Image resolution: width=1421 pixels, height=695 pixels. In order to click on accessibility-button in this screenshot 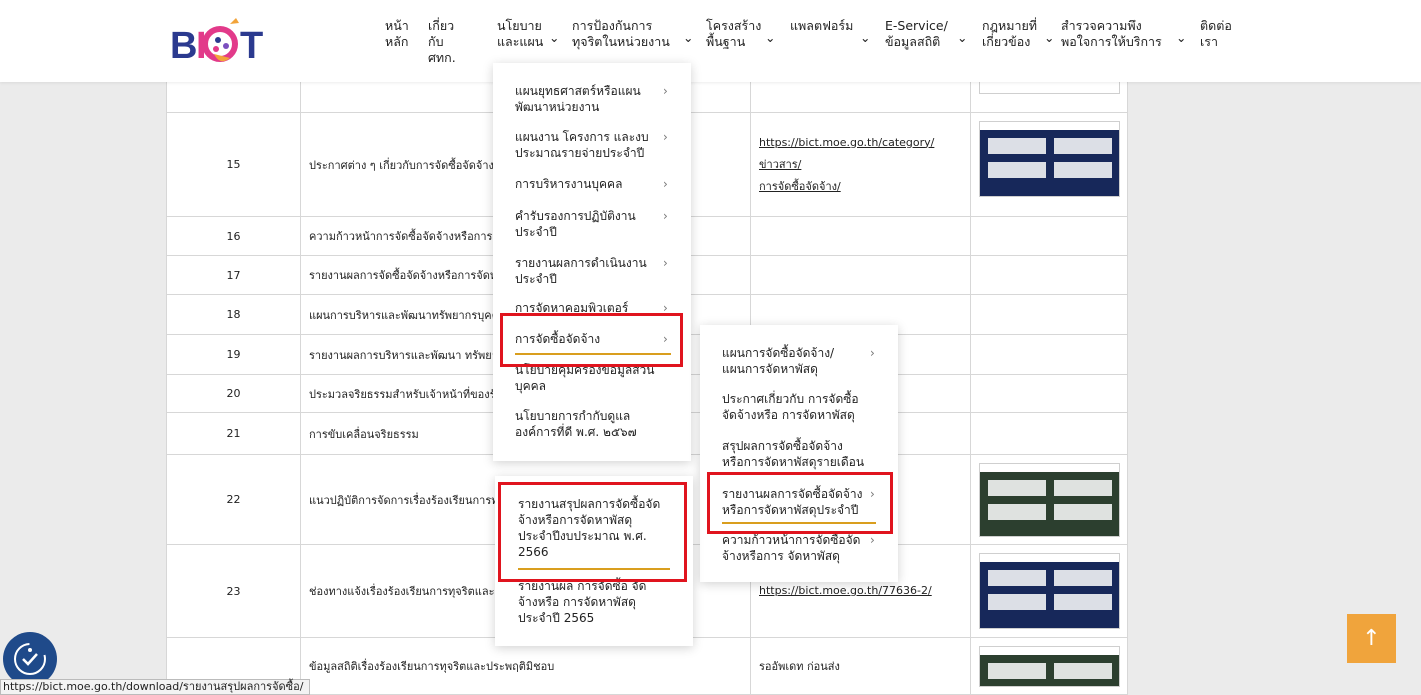, I will do `click(30, 659)`.